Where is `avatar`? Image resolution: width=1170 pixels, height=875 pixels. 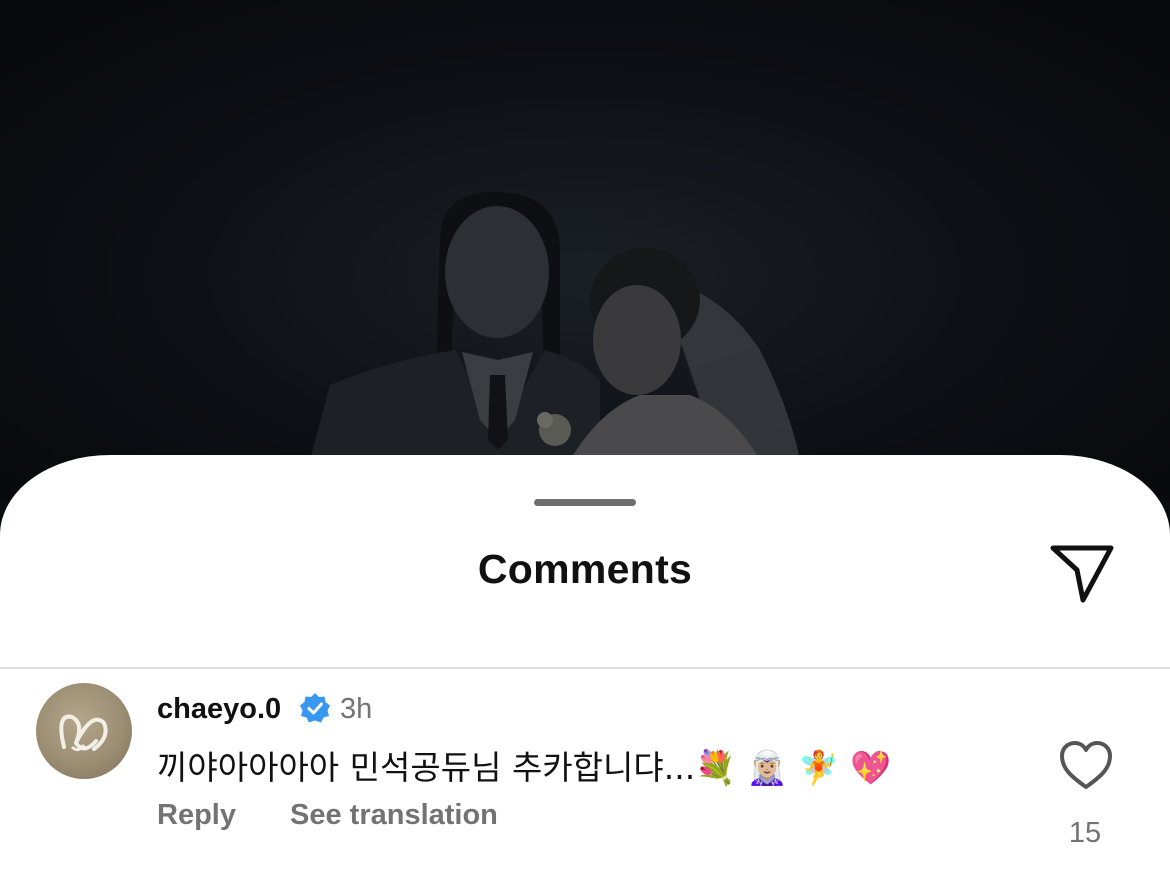
avatar is located at coordinates (84, 731).